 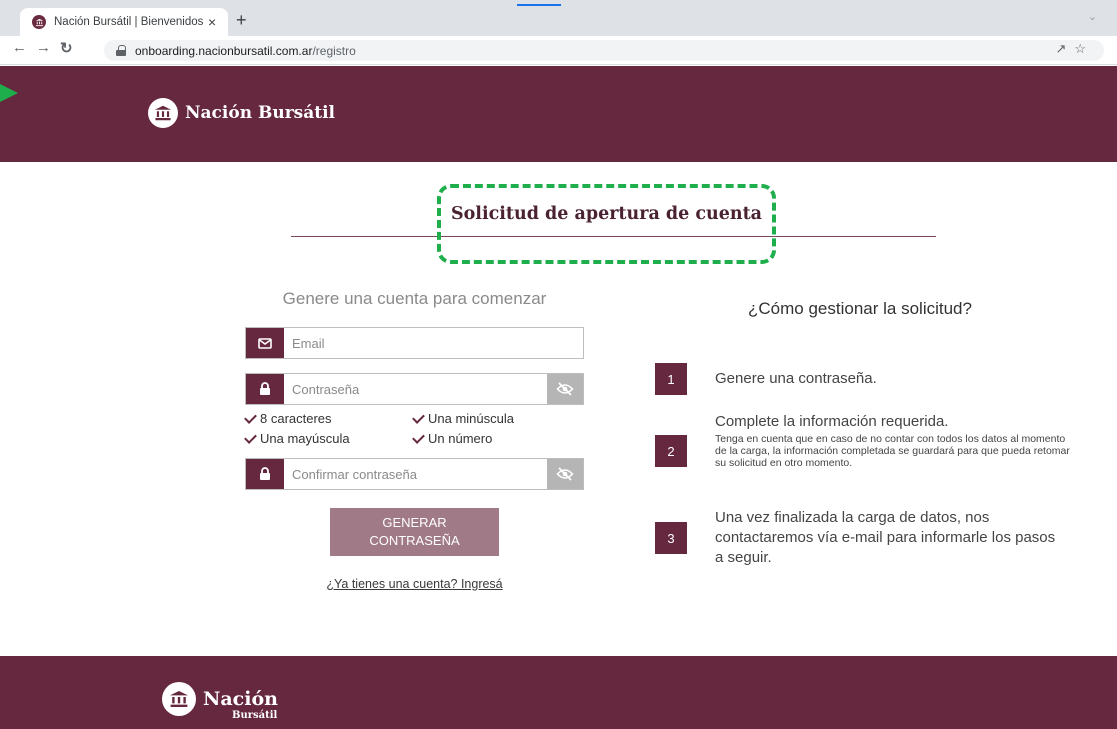 What do you see at coordinates (260, 113) in the screenshot?
I see `header-brand-name: Nación Bursátil` at bounding box center [260, 113].